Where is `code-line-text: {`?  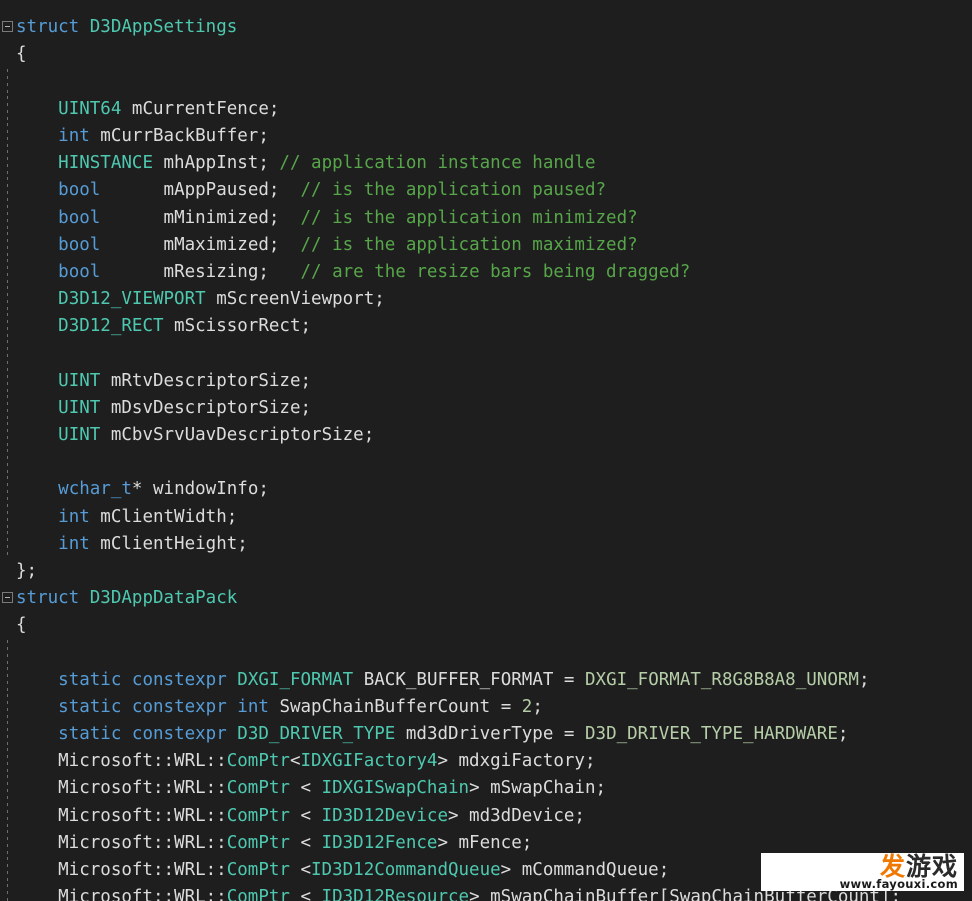
code-line-text: { is located at coordinates (13, 625).